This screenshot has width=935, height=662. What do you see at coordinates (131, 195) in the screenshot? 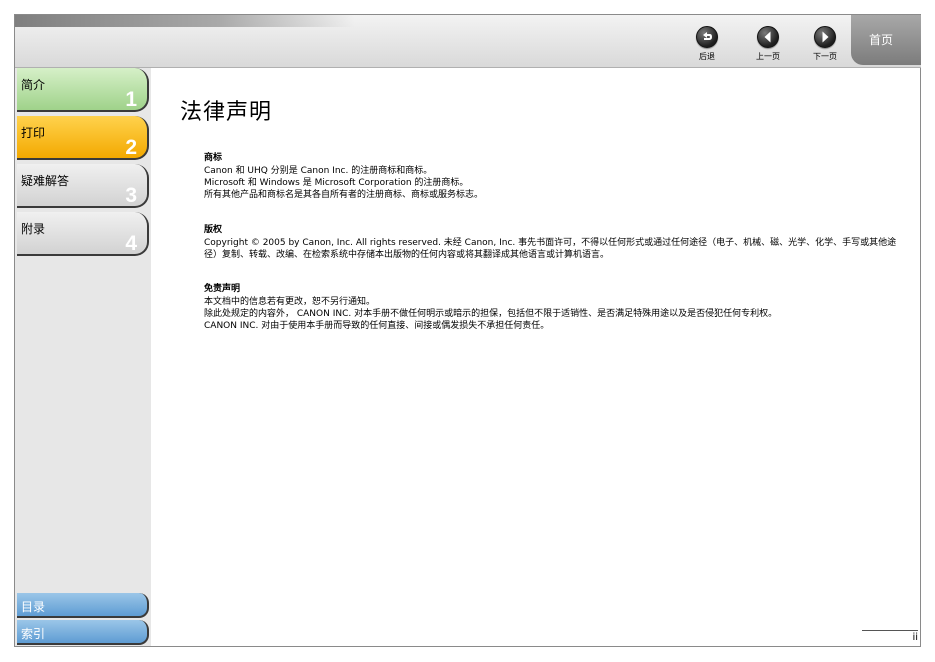
I see `chapter-number: 3` at bounding box center [131, 195].